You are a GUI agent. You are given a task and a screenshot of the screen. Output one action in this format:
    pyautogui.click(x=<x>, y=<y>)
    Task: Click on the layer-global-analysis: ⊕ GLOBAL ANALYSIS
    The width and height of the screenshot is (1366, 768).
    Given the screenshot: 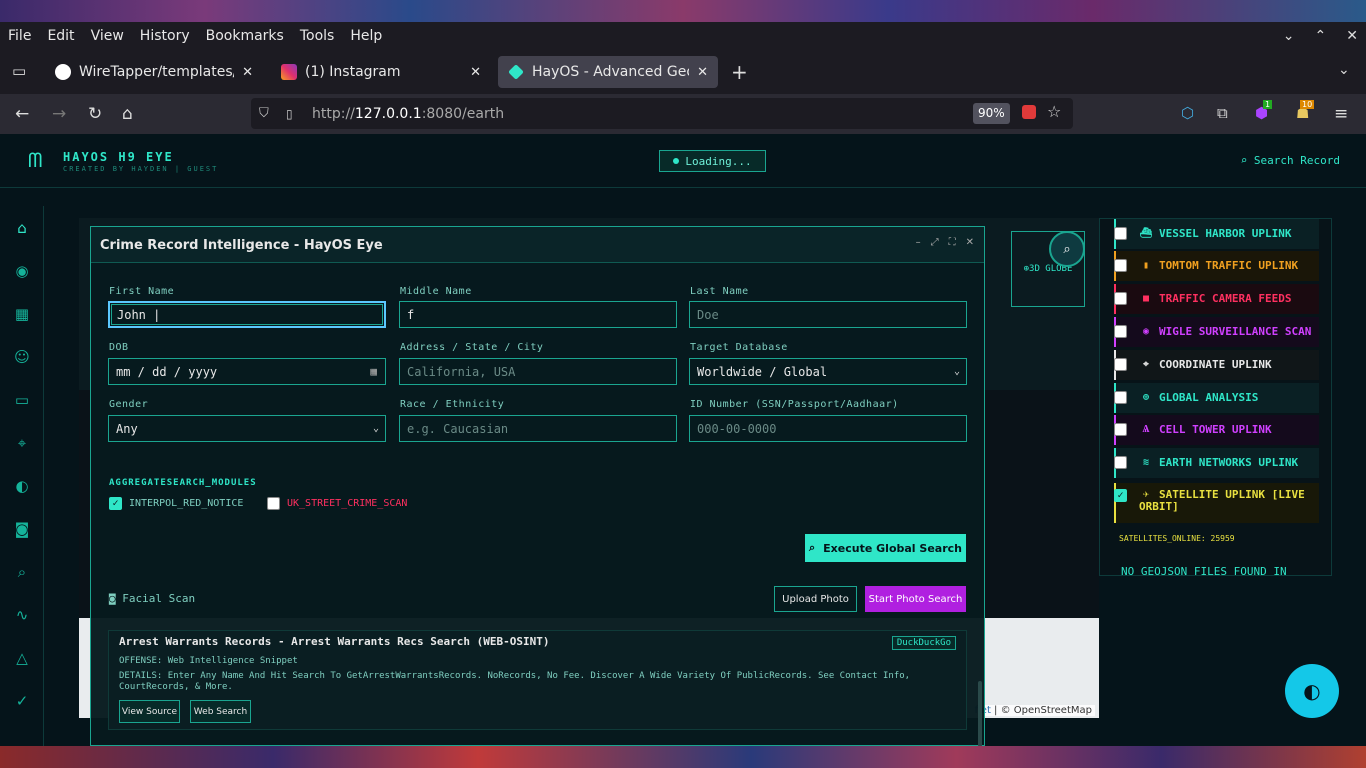 What is the action you would take?
    pyautogui.click(x=1216, y=397)
    